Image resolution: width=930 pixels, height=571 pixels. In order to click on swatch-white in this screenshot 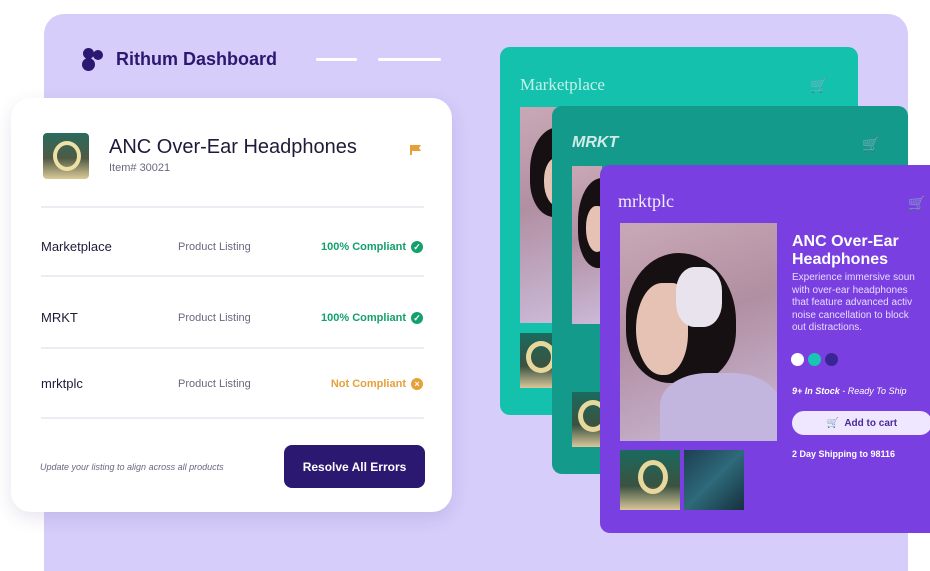, I will do `click(797, 359)`.